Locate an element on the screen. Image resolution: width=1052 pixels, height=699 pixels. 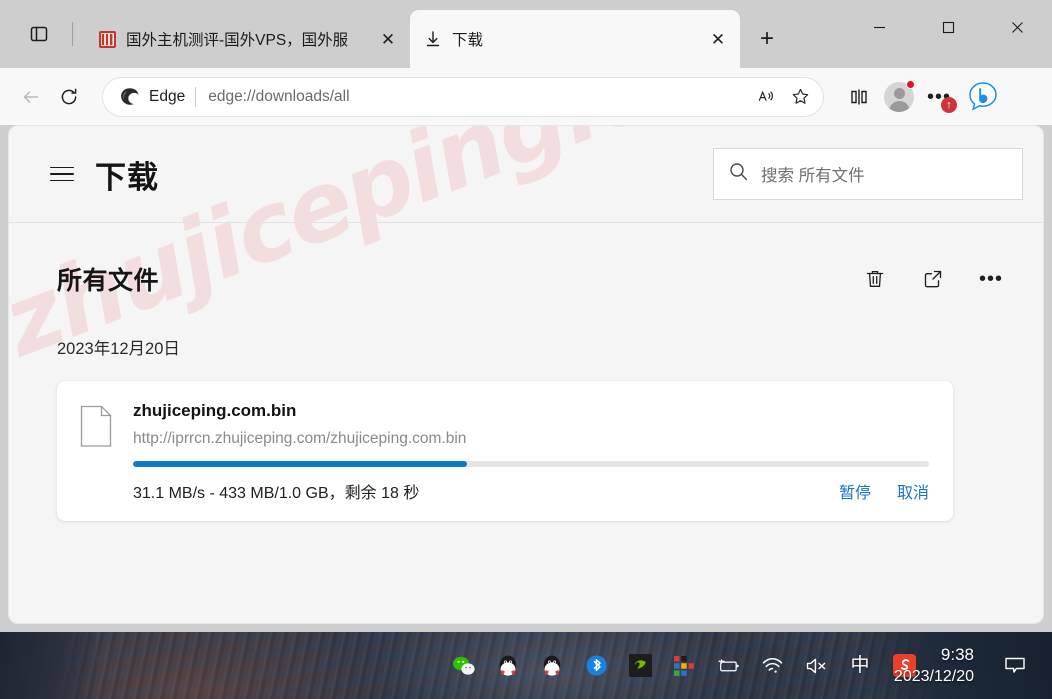
maximize-button is located at coordinates (948, 27).